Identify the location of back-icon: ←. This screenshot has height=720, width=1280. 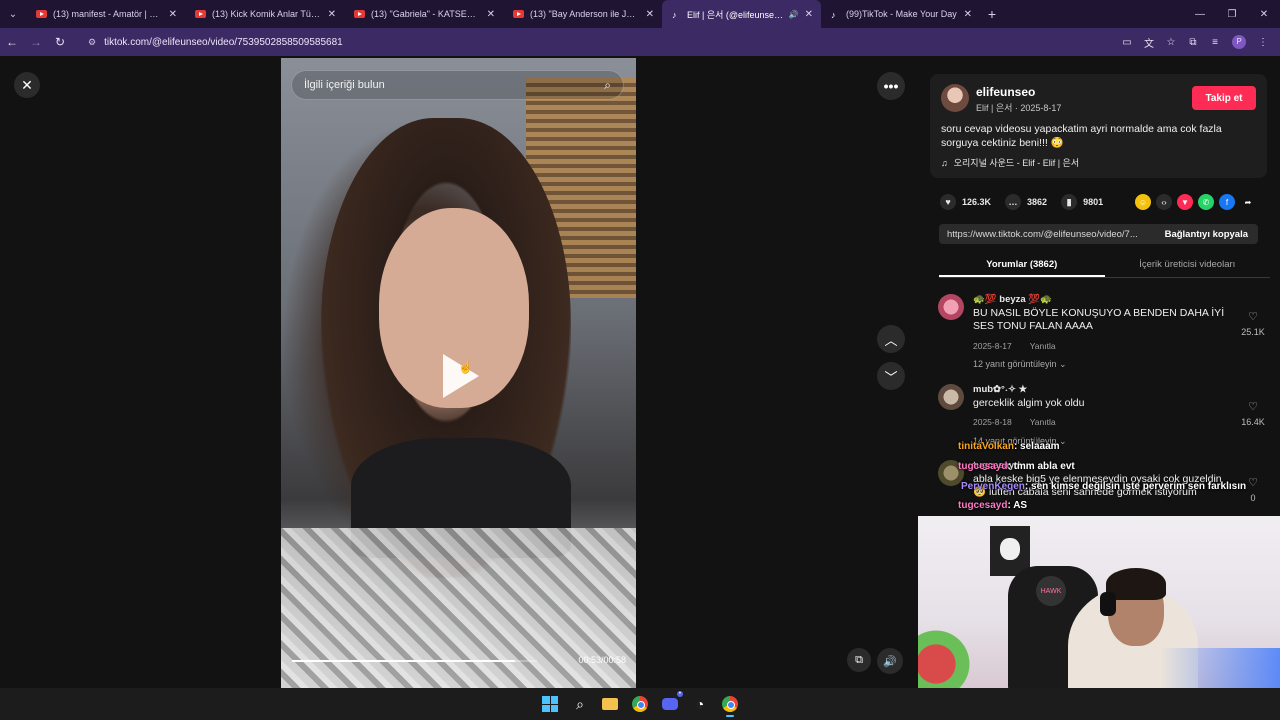
(12, 42).